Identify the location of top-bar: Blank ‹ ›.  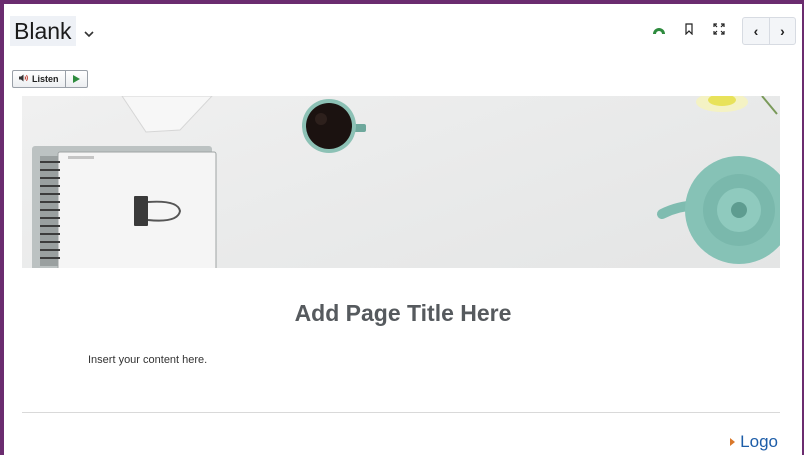
(403, 30).